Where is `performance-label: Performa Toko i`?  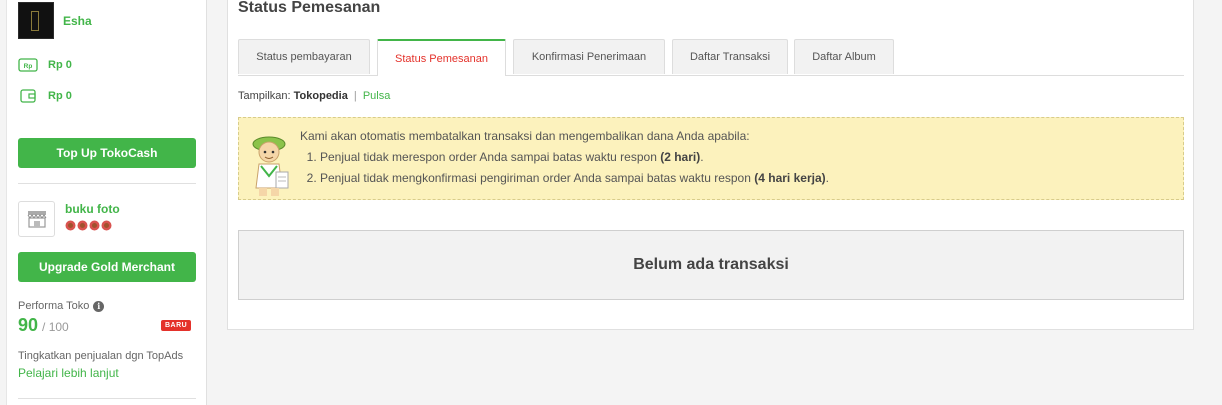
performance-label: Performa Toko i is located at coordinates (61, 306).